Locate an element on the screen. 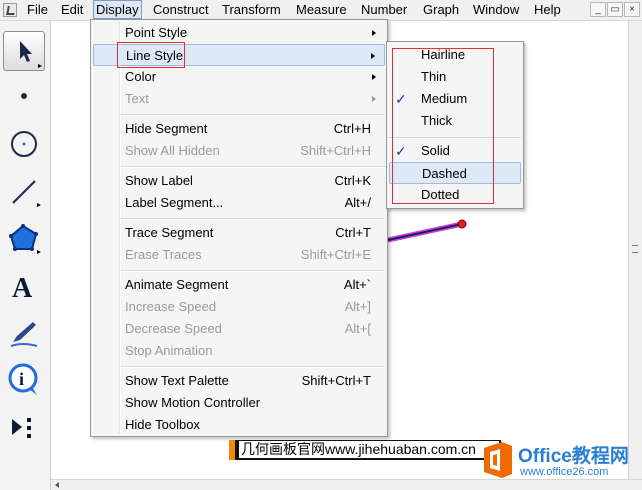 The width and height of the screenshot is (642, 490). brand-url: www.office26.com is located at coordinates (564, 472).